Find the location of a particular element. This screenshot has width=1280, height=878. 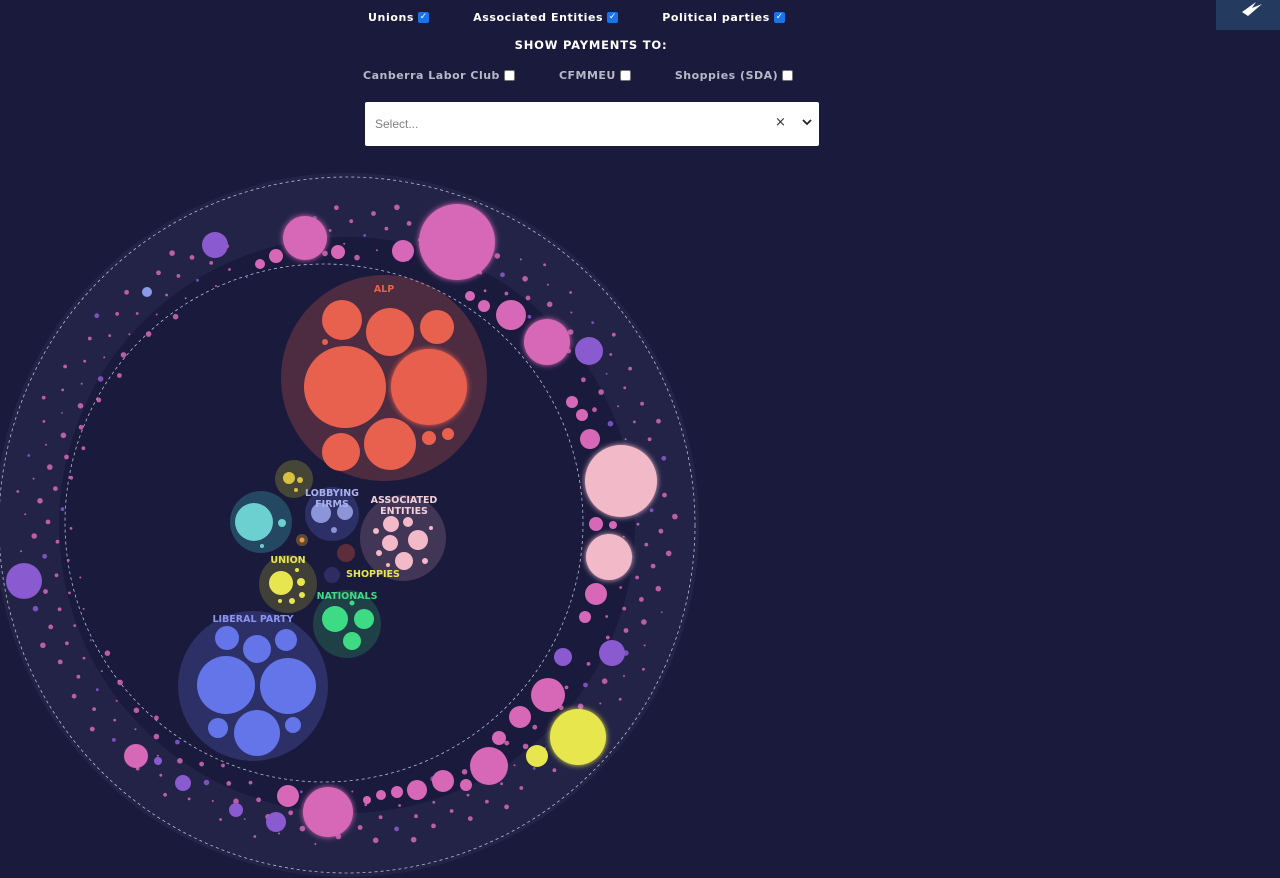

group-alp: ALP is located at coordinates (384, 378).